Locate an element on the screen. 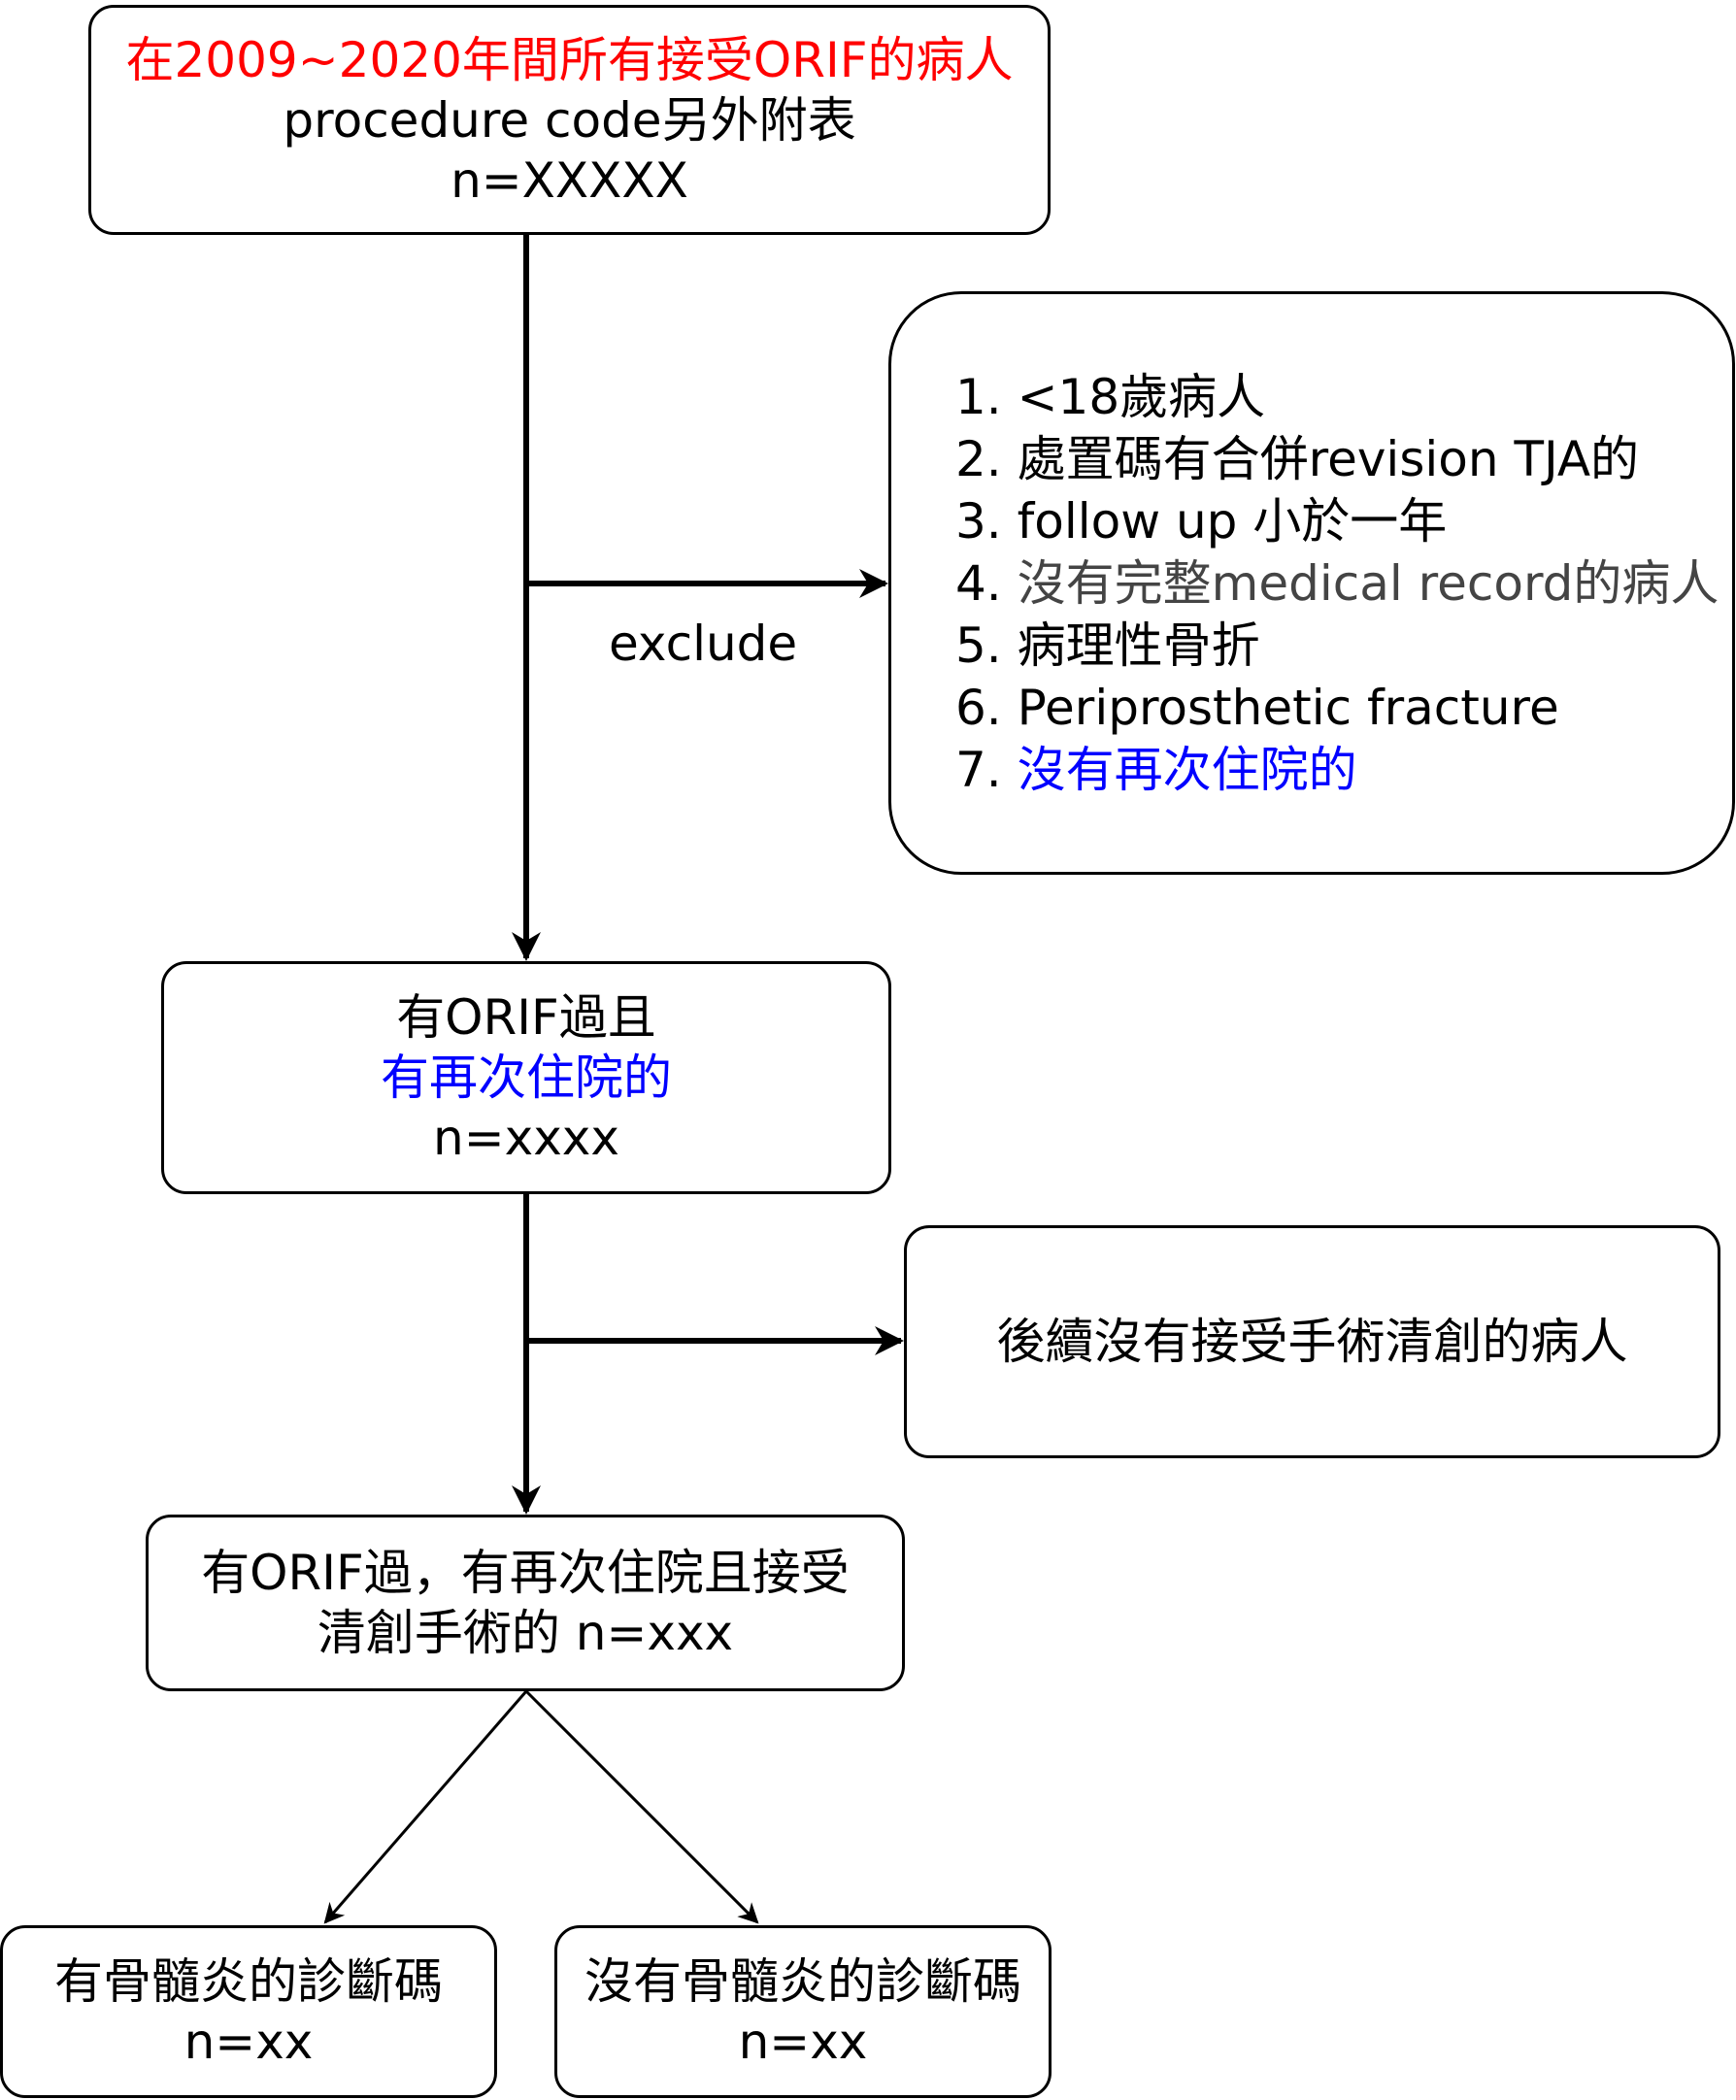 This screenshot has width=1736, height=2100. exclusion-item: 2. 處置碼有合併revision TJA的 is located at coordinates (1297, 458).